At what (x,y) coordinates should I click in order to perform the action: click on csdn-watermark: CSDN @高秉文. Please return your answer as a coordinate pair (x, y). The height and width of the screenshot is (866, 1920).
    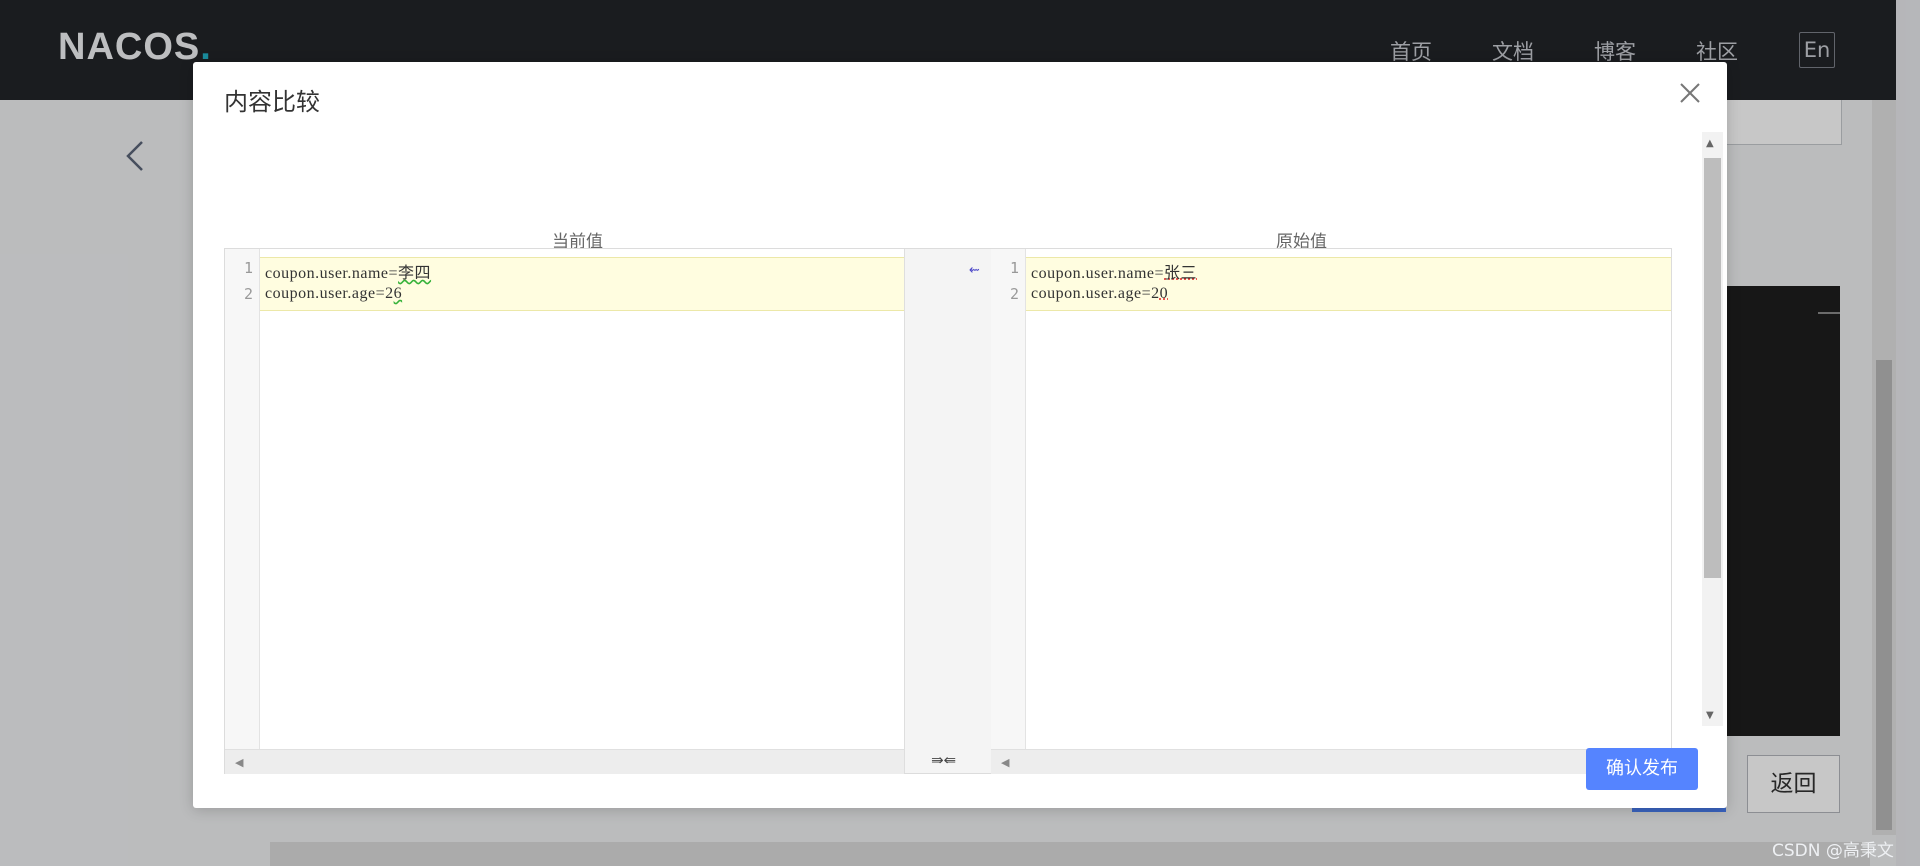
    Looking at the image, I should click on (1833, 851).